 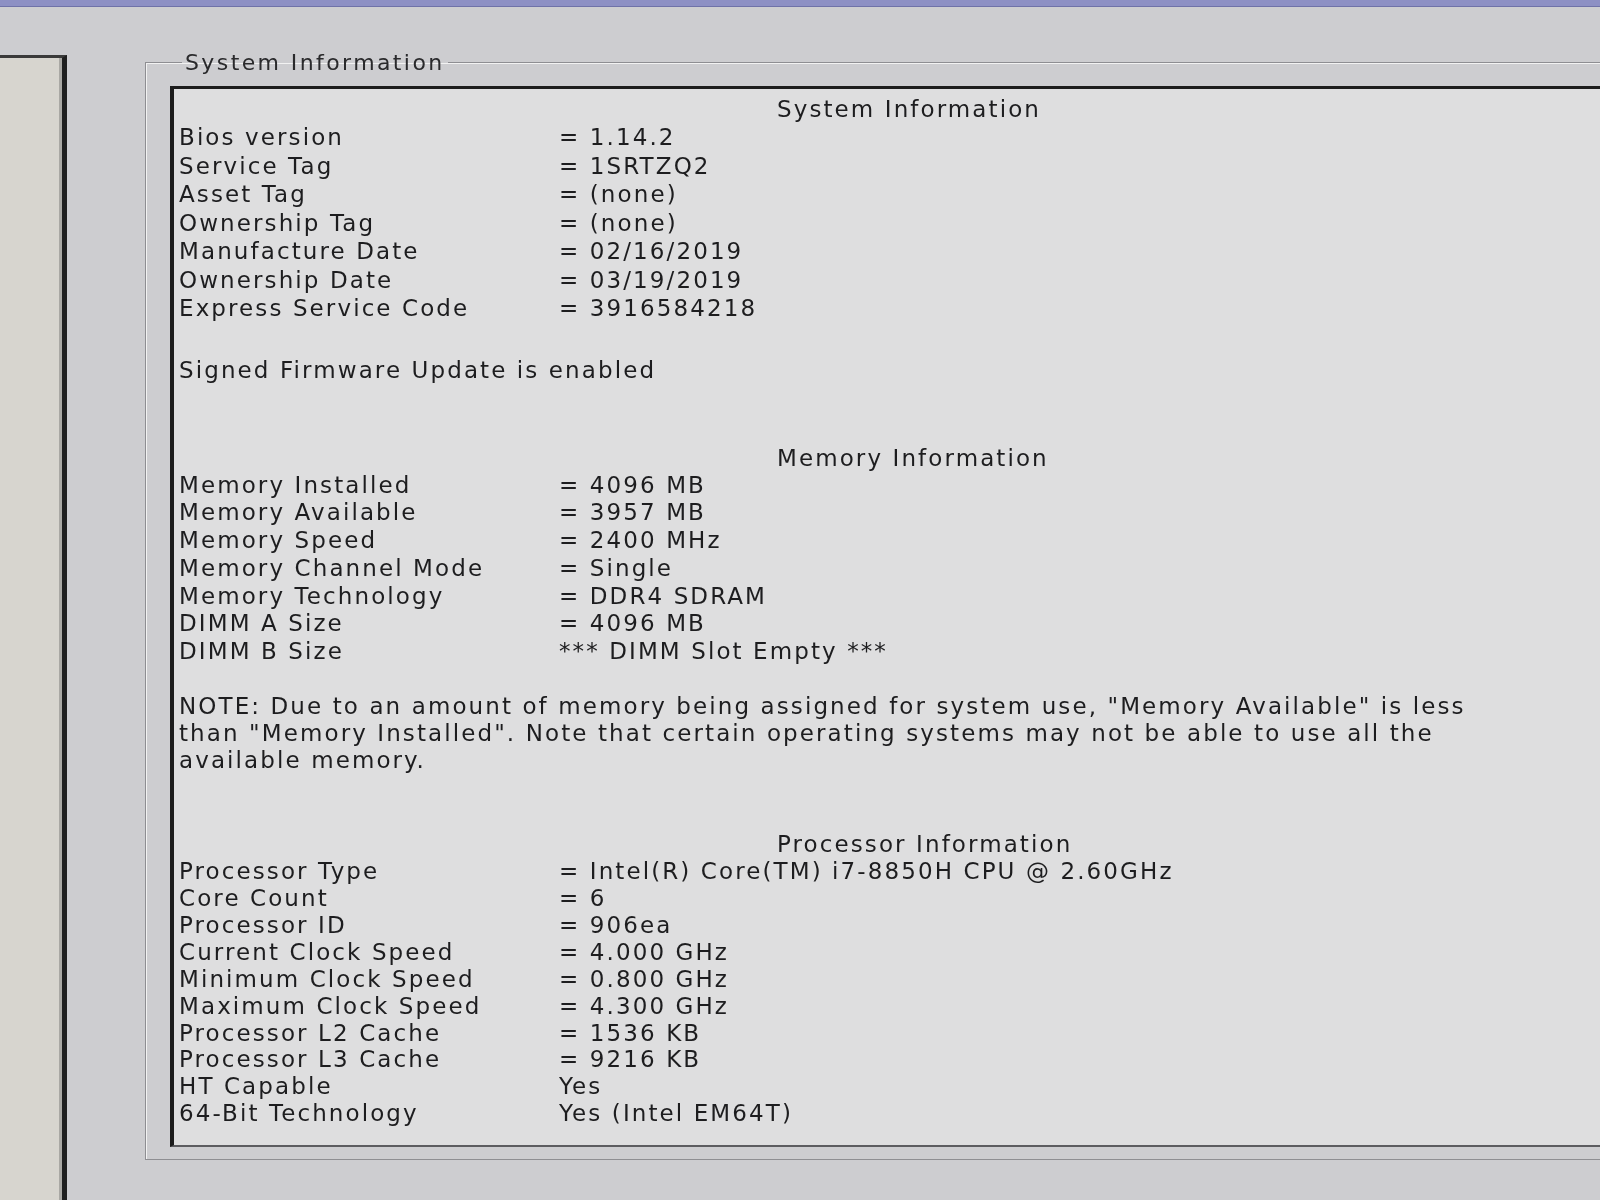 What do you see at coordinates (723, 652) in the screenshot?
I see `field-value: *** DIMM Slot Empty ***` at bounding box center [723, 652].